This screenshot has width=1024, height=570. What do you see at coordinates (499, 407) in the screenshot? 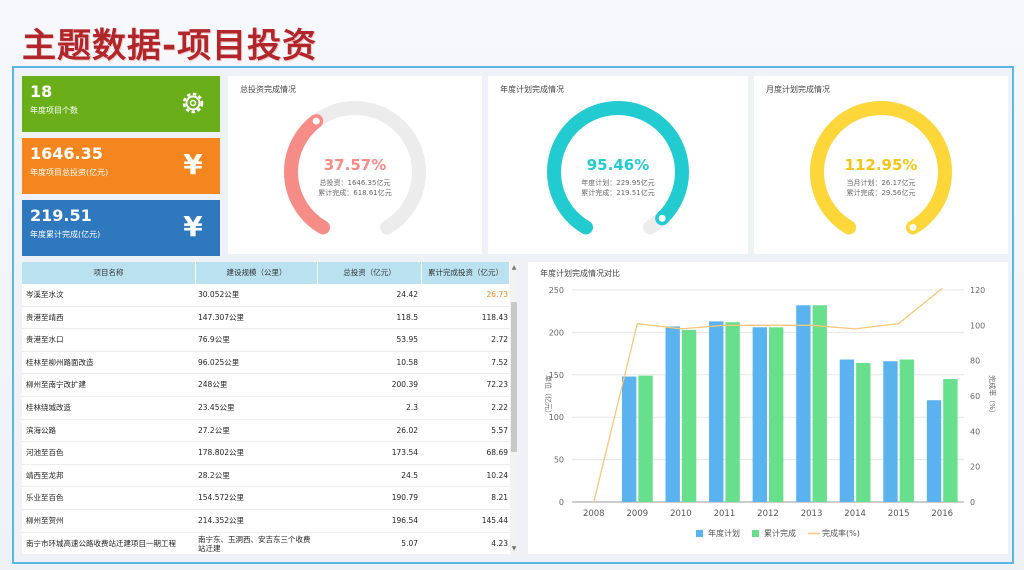
I see `cell-cumulative: 2.22` at bounding box center [499, 407].